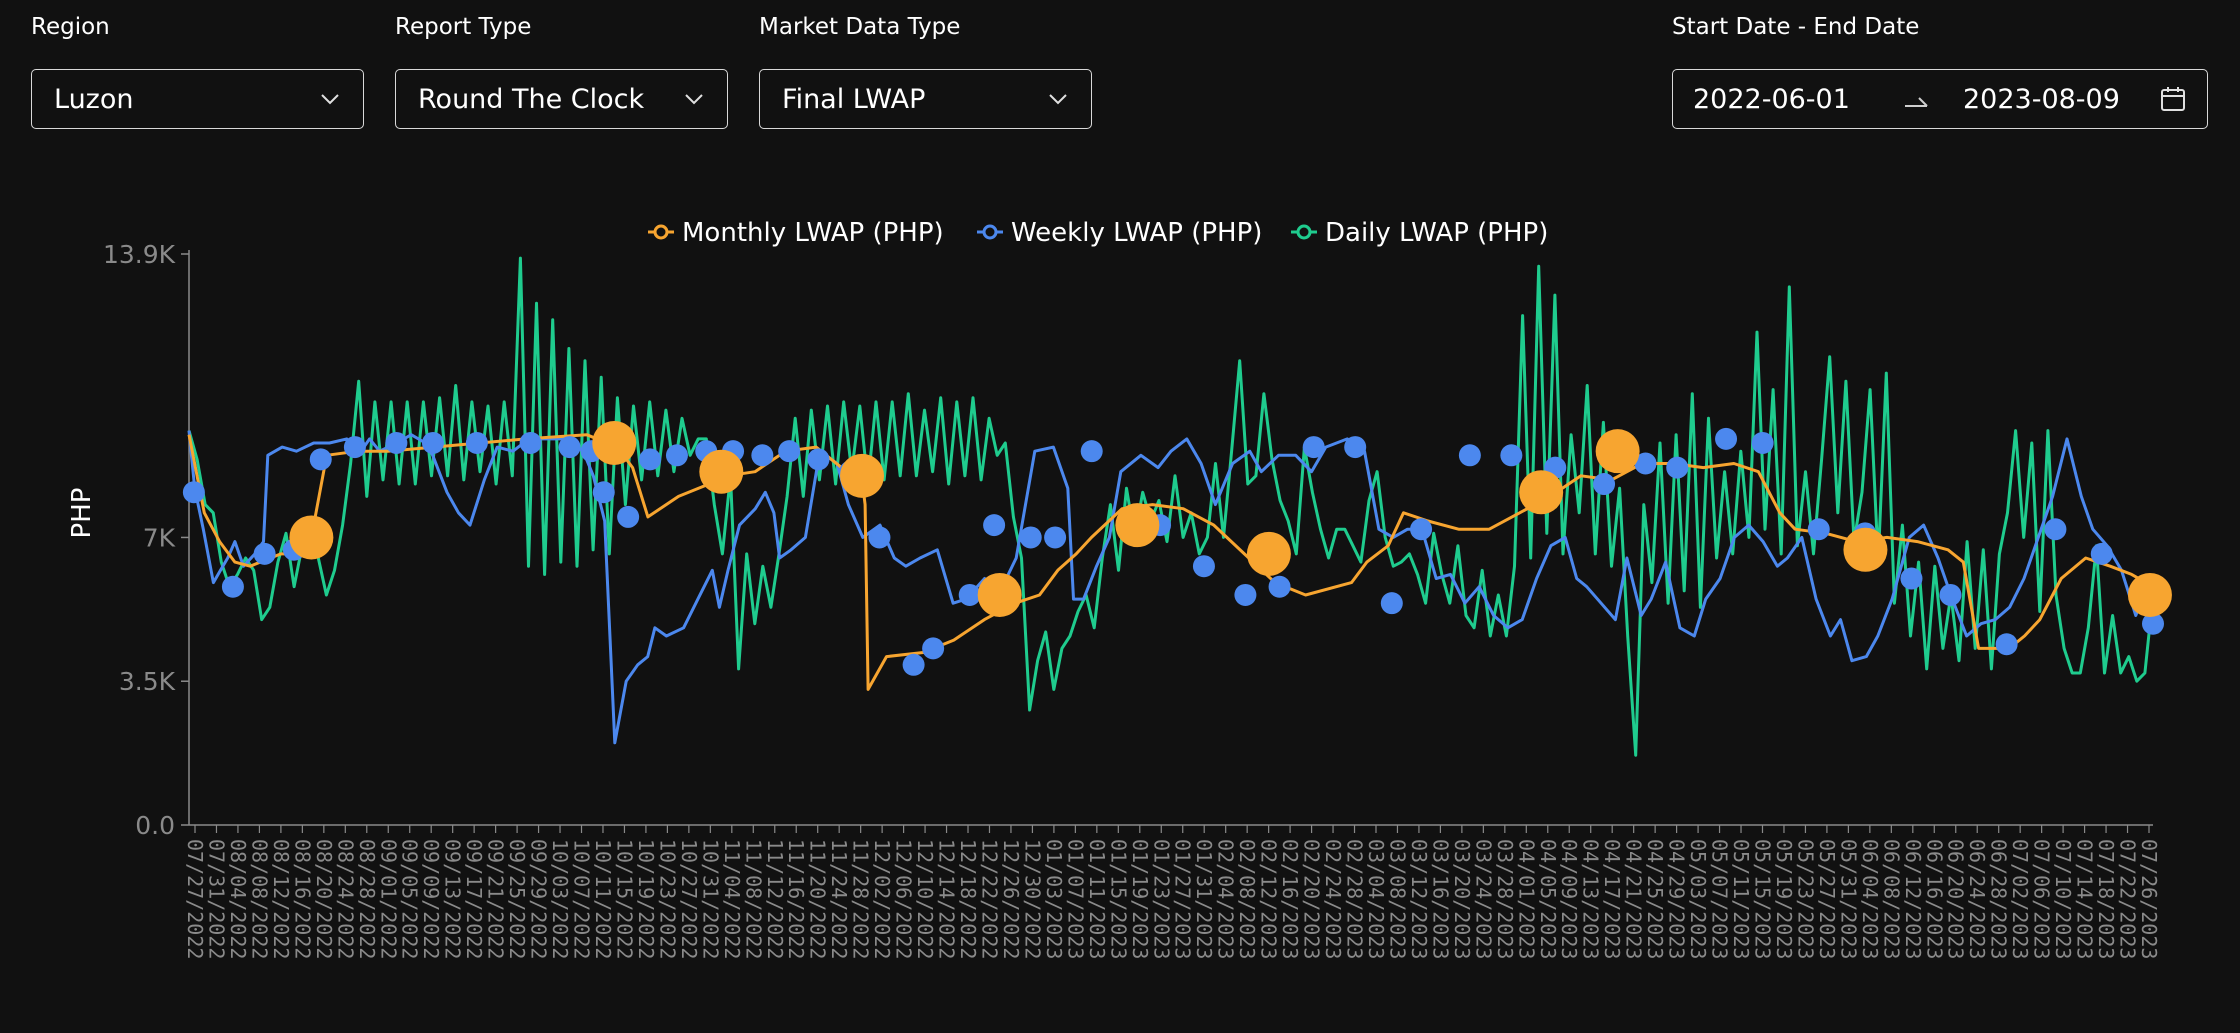 Image resolution: width=2240 pixels, height=1033 pixels. Describe the element at coordinates (517, 899) in the screenshot. I see `x-tick-label: 09/25/2022` at that location.